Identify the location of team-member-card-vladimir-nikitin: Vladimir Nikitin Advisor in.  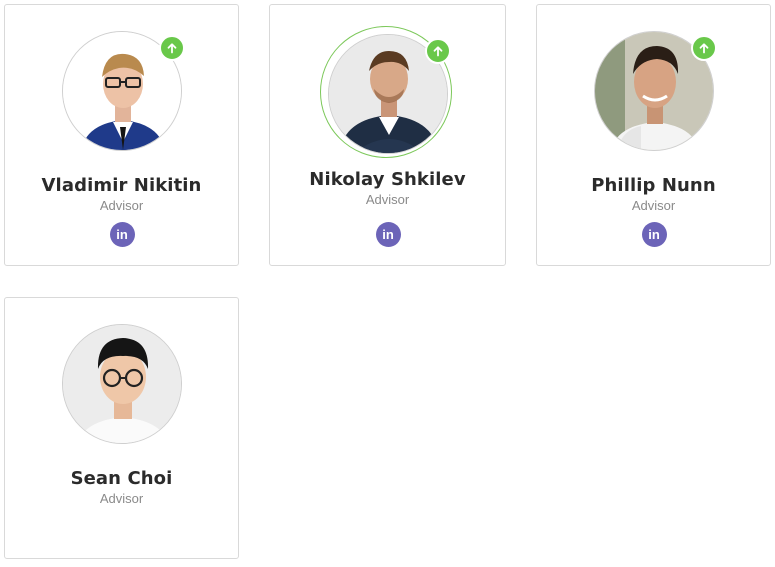
(121, 135).